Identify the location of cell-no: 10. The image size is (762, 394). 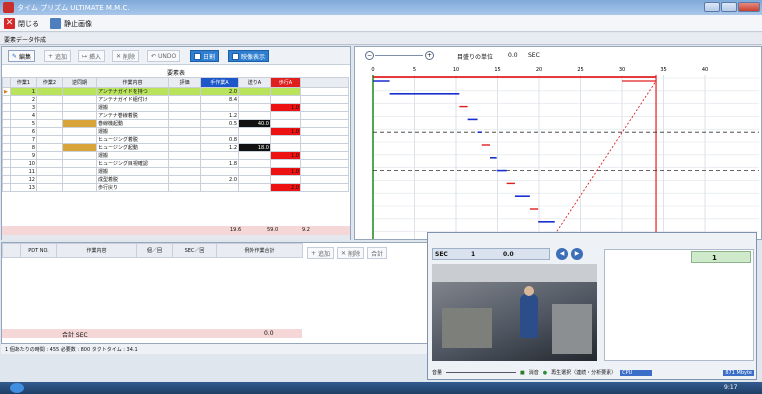
(23, 163).